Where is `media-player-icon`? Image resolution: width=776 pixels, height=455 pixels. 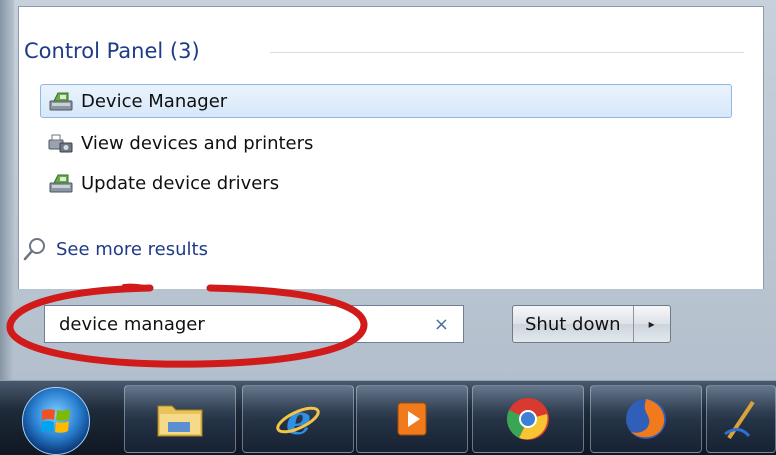 media-player-icon is located at coordinates (412, 419).